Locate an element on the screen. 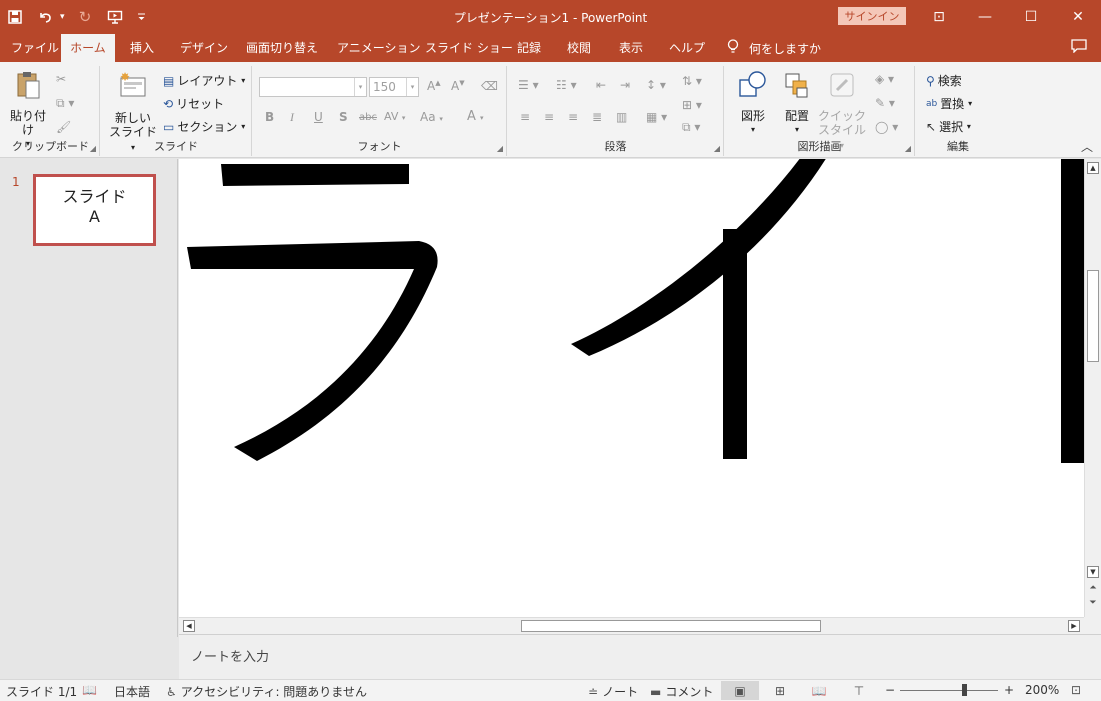 The width and height of the screenshot is (1101, 701). tab-home: ホーム is located at coordinates (88, 48).